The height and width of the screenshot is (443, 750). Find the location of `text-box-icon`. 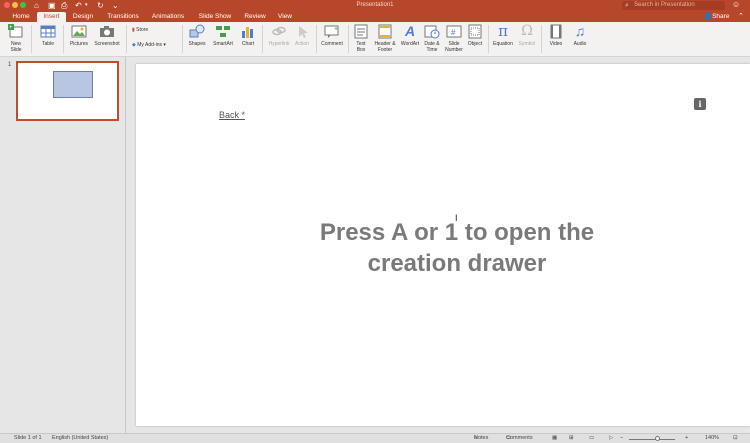

text-box-icon is located at coordinates (361, 31).